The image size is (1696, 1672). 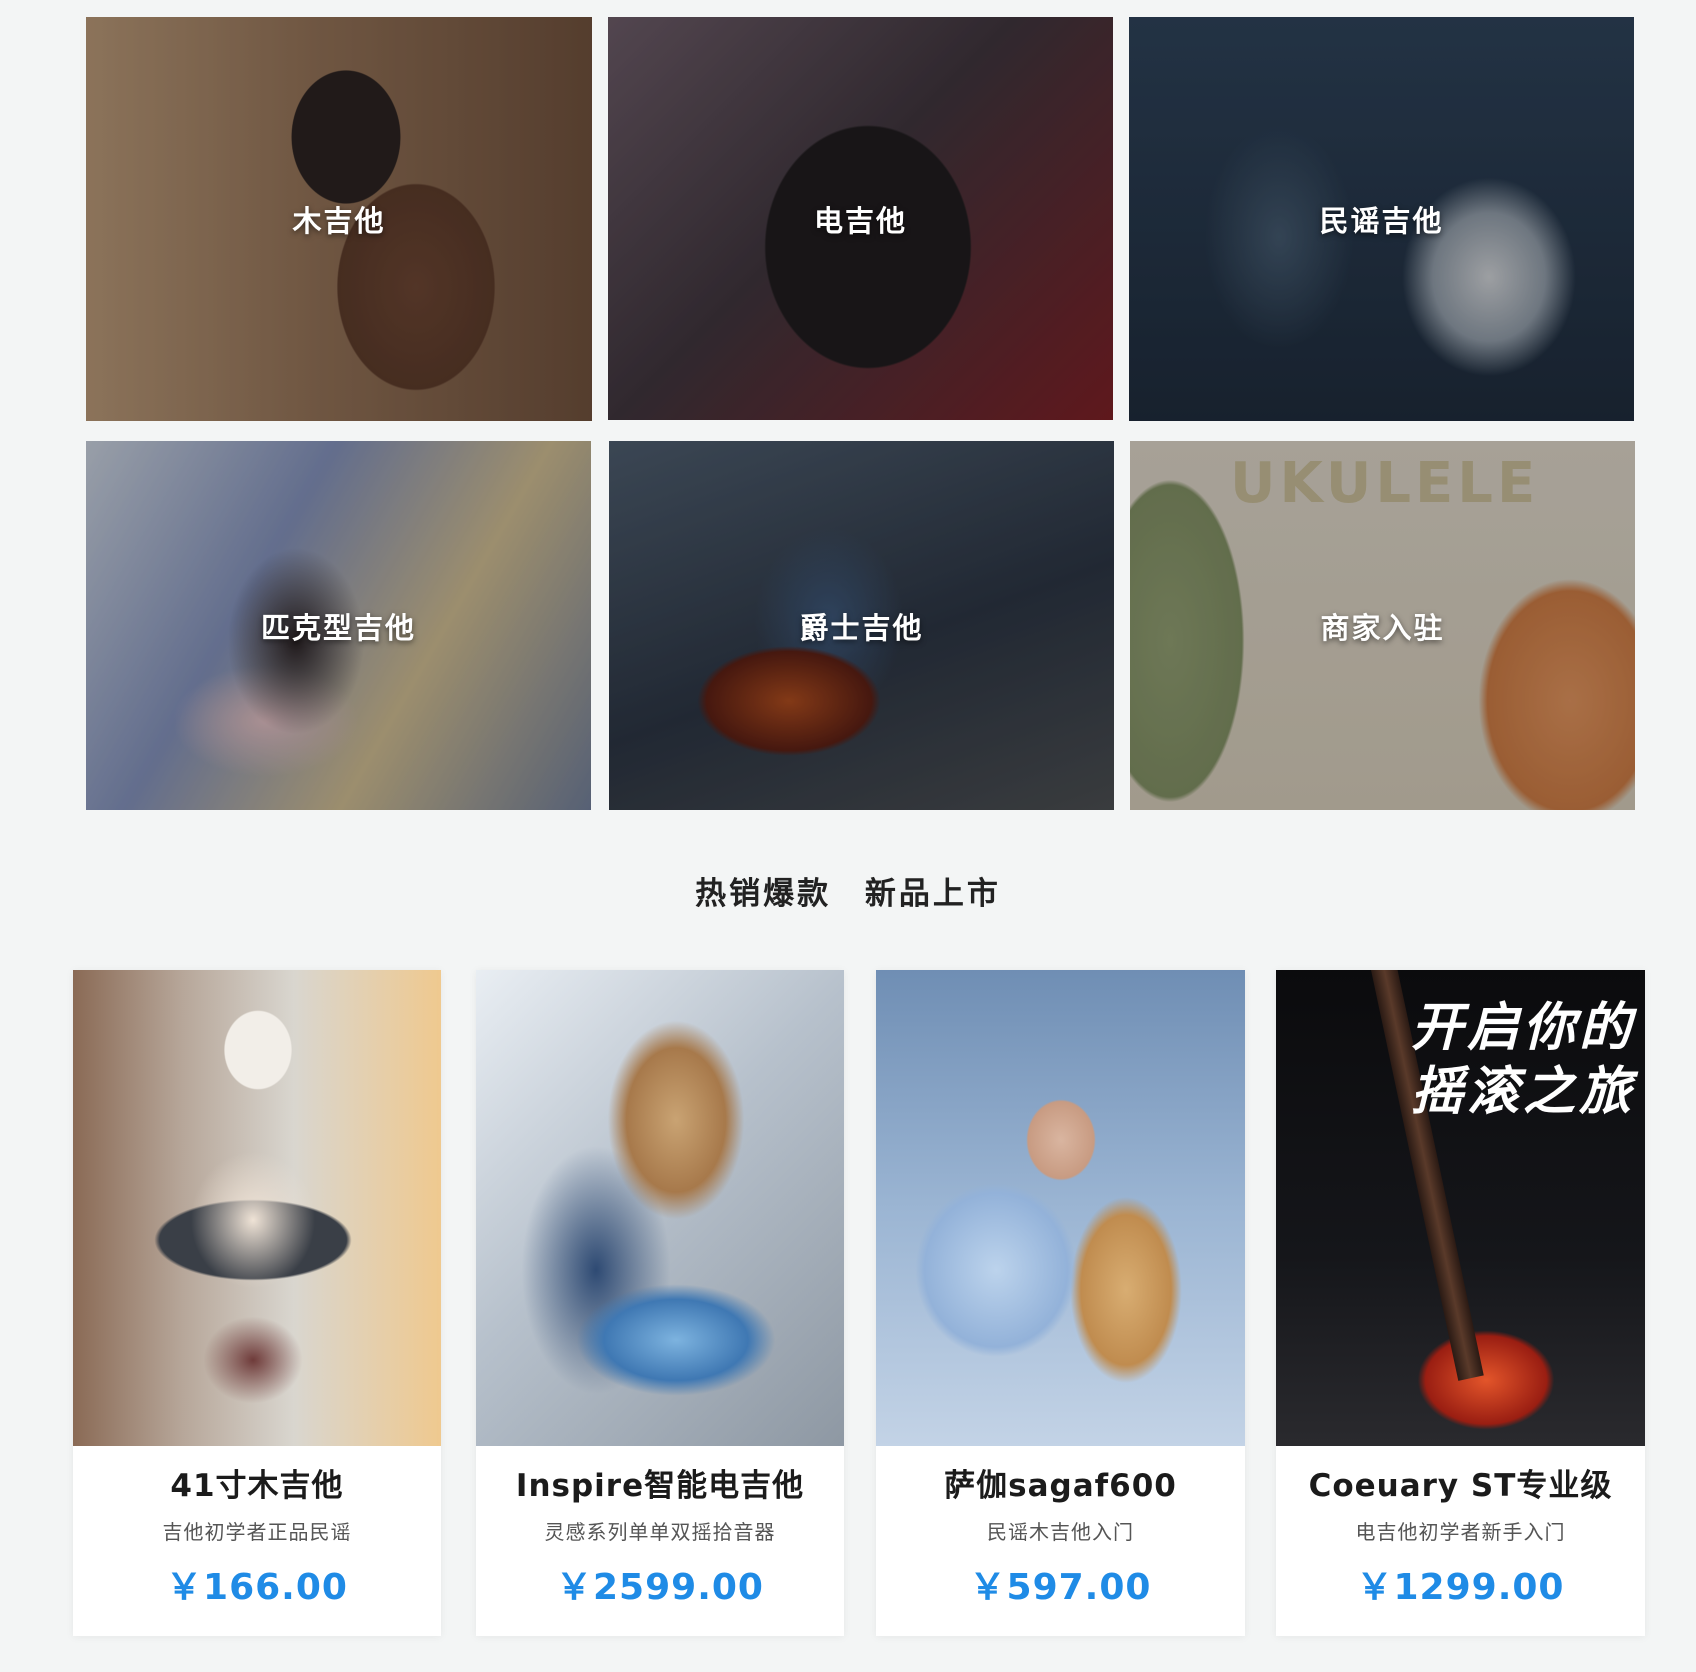 I want to click on product-price: ￥2599.00, so click(x=660, y=1587).